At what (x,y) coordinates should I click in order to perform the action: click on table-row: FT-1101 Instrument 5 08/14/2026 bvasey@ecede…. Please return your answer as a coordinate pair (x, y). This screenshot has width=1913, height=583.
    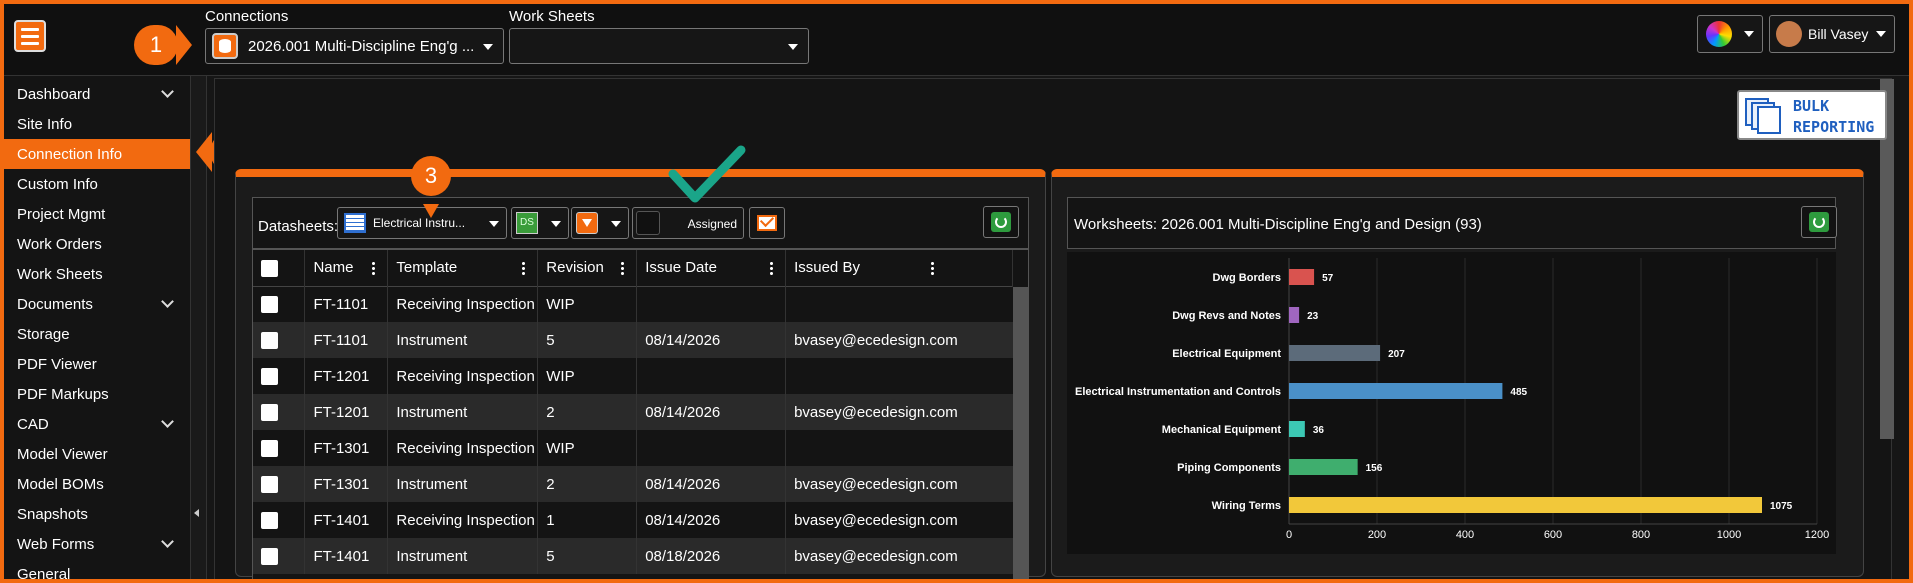
    Looking at the image, I should click on (633, 340).